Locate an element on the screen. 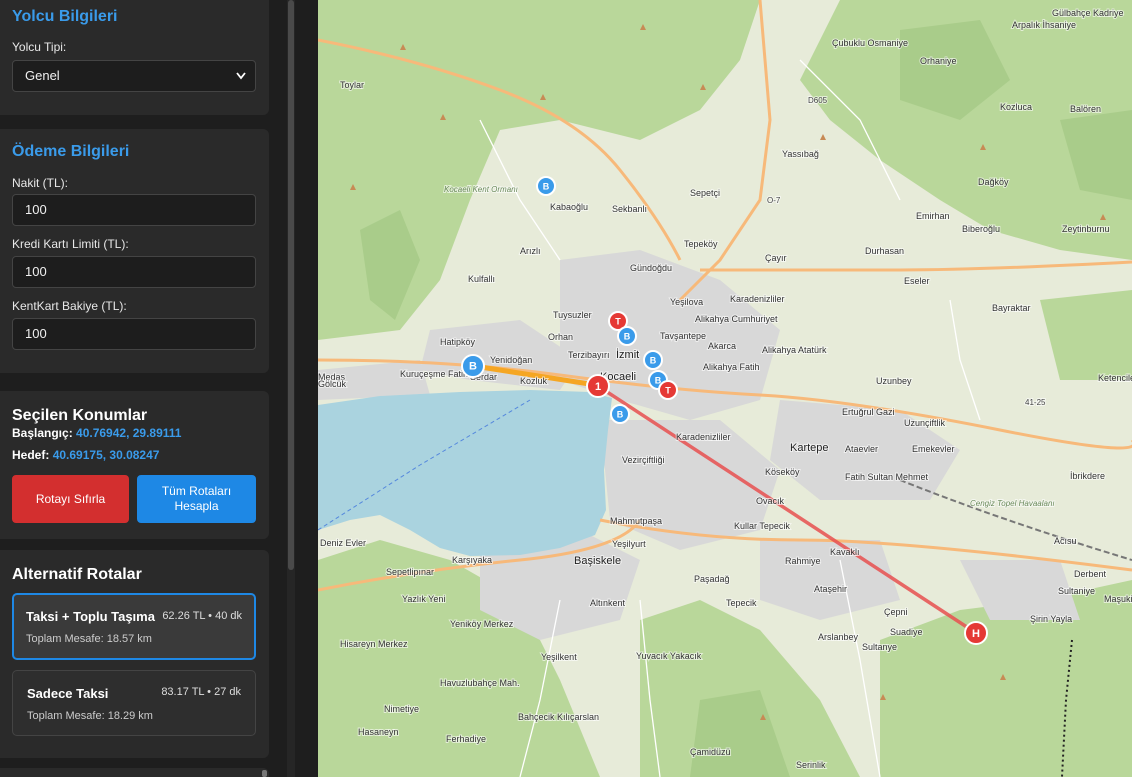 The image size is (1132, 777). place-label: Sepetlipınar is located at coordinates (410, 572).